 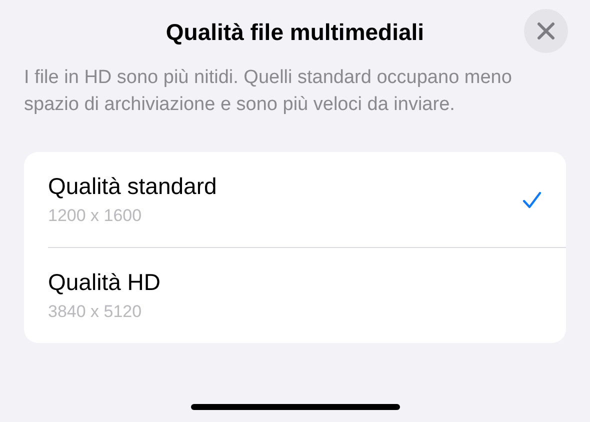 I want to click on close-icon, so click(x=546, y=31).